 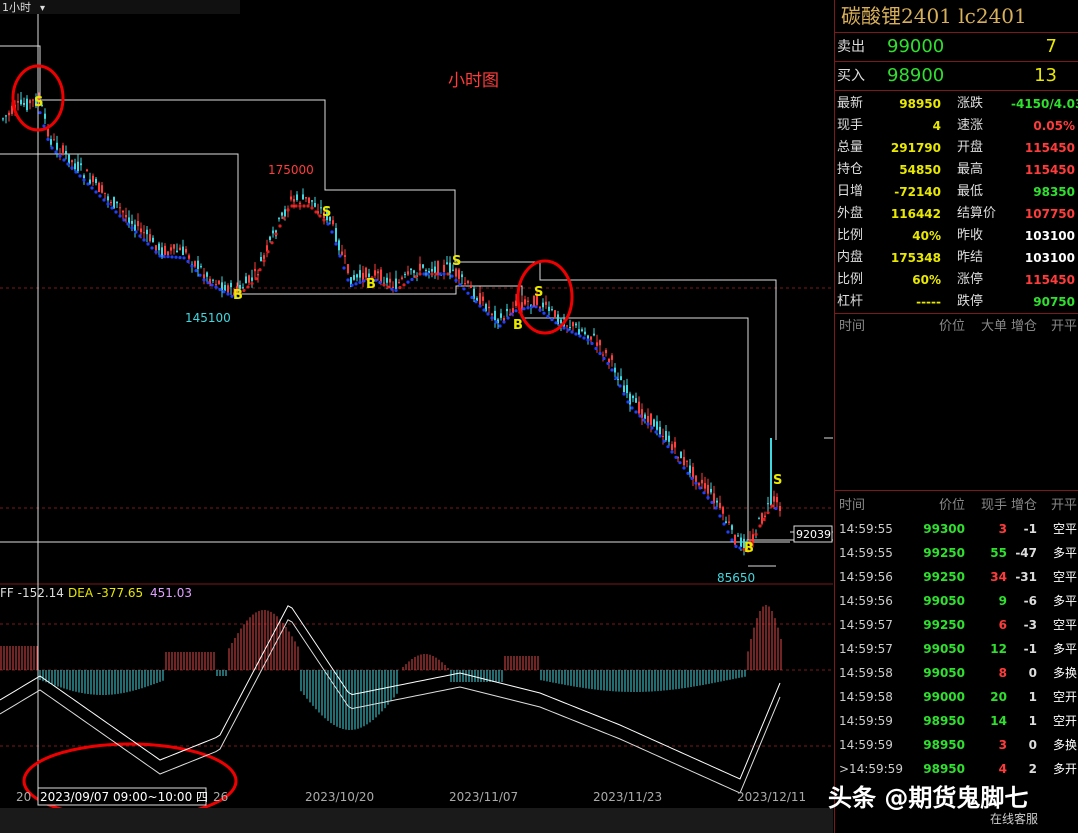 I want to click on column-header: 开平, so click(x=1063, y=505).